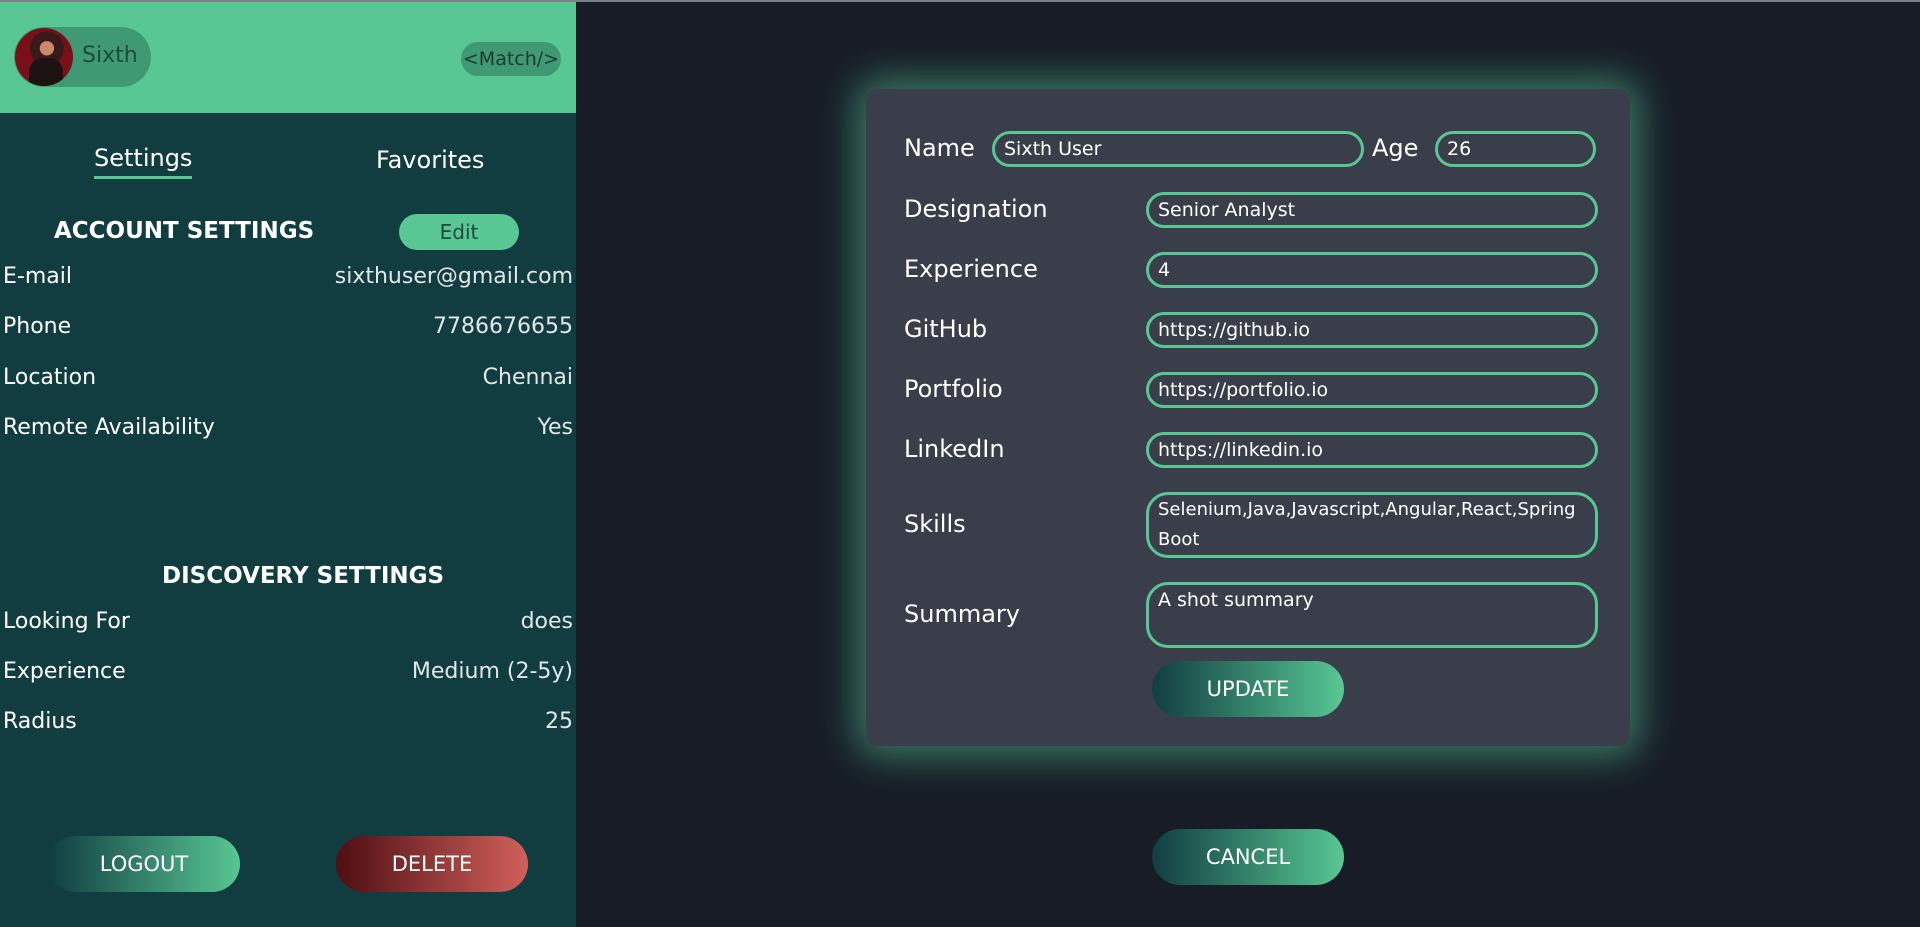 The height and width of the screenshot is (927, 1920). I want to click on name-field: Sixth User, so click(1178, 149).